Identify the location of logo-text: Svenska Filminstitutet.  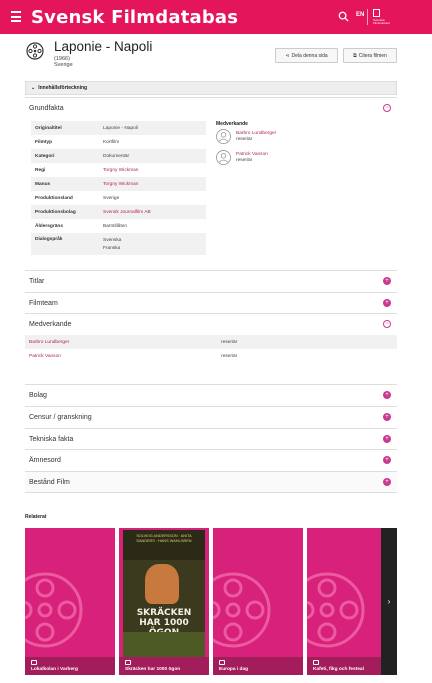
(381, 21).